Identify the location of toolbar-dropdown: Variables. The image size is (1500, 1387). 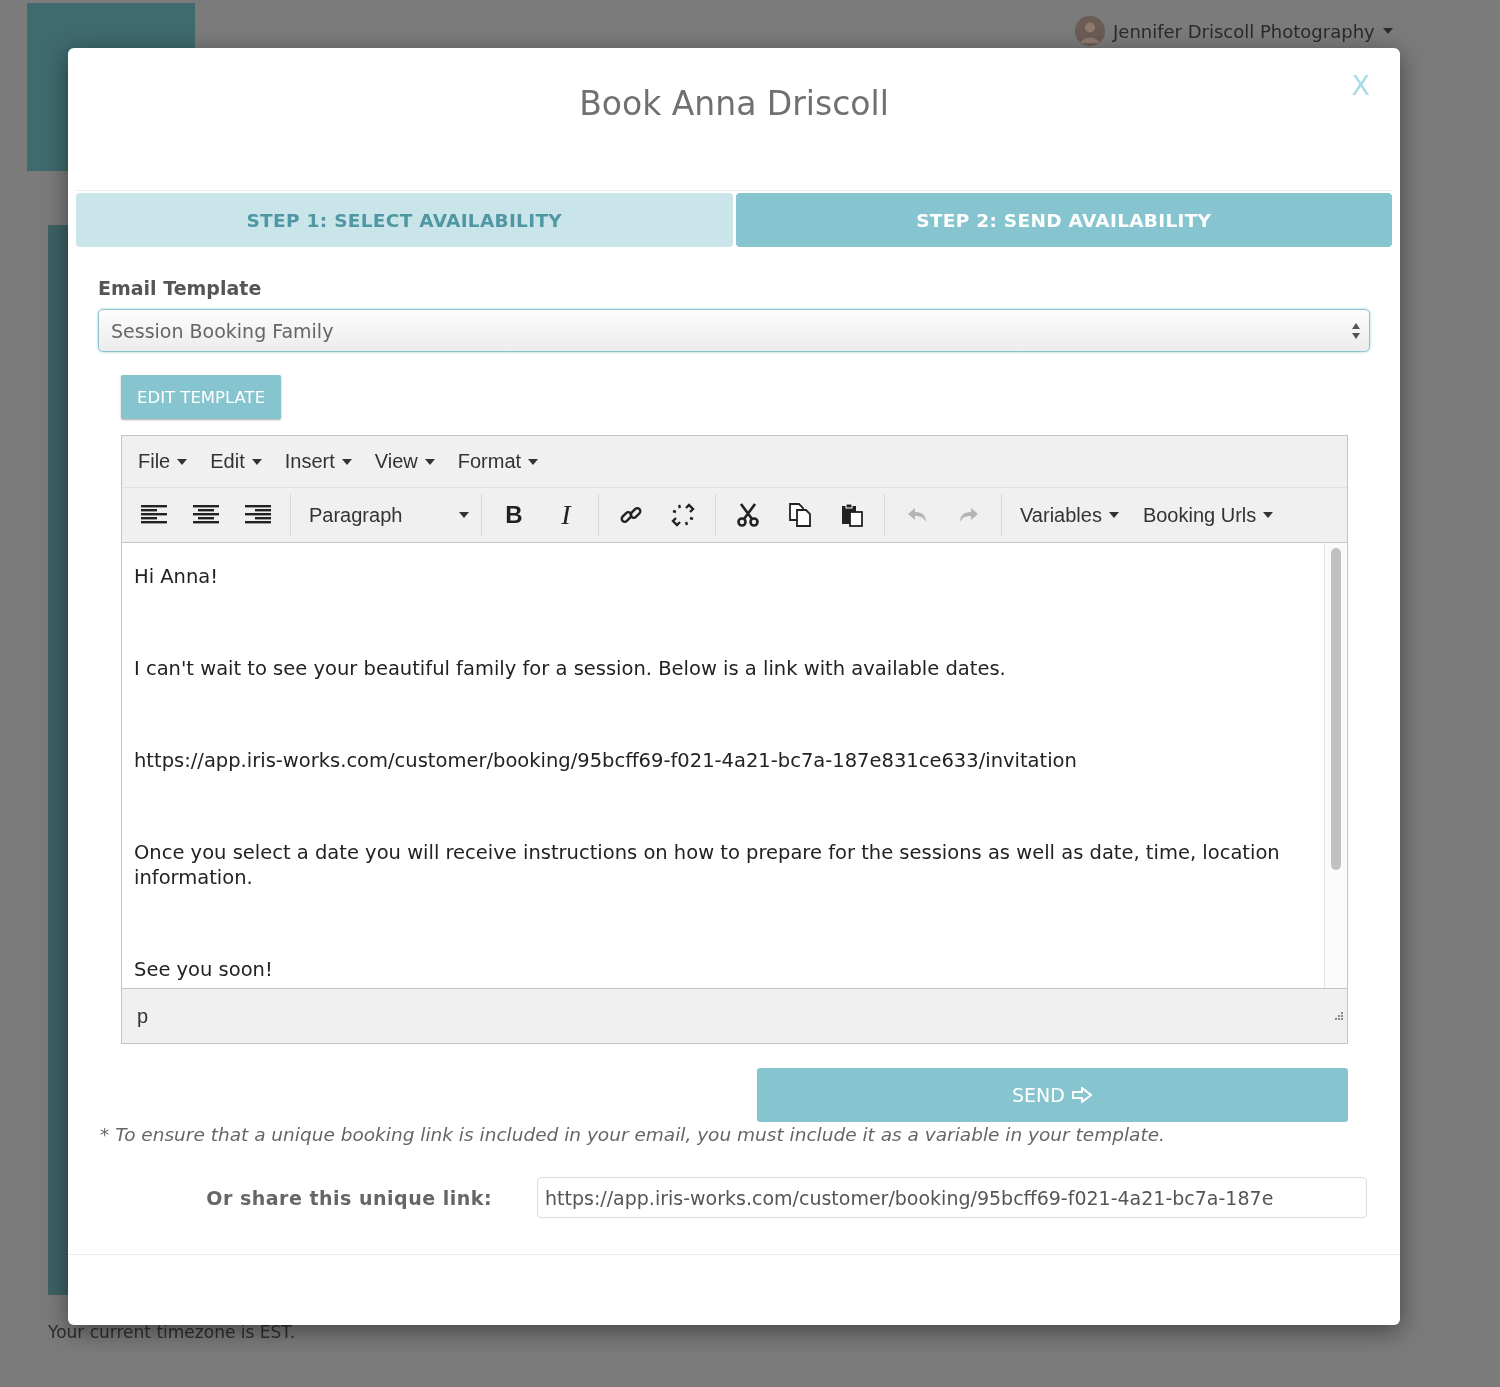
(1069, 515).